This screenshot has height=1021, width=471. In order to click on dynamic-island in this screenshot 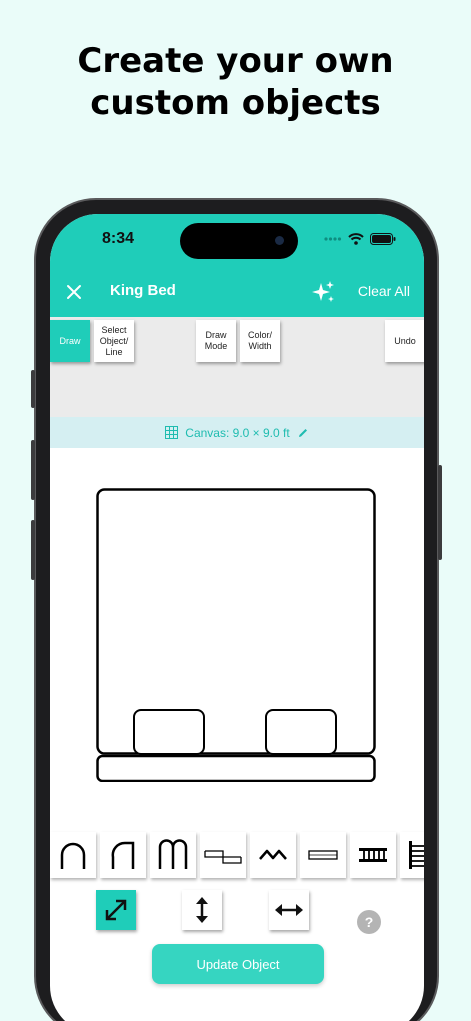, I will do `click(239, 241)`.